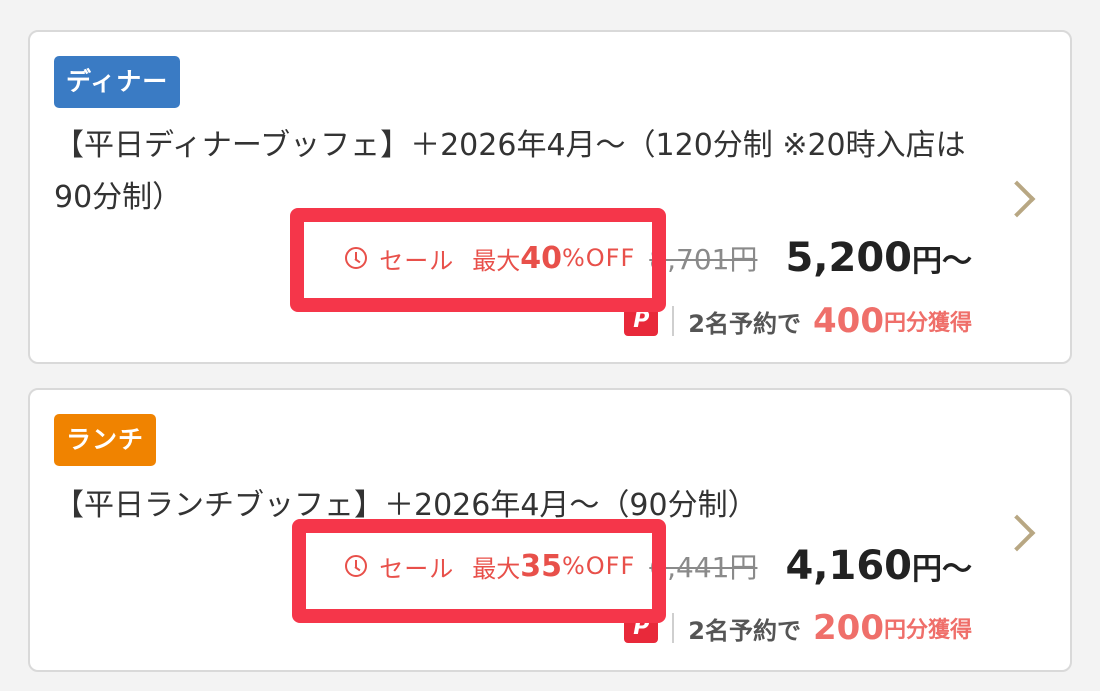 Image resolution: width=1100 pixels, height=691 pixels. What do you see at coordinates (105, 440) in the screenshot?
I see `category-badge: ランチ` at bounding box center [105, 440].